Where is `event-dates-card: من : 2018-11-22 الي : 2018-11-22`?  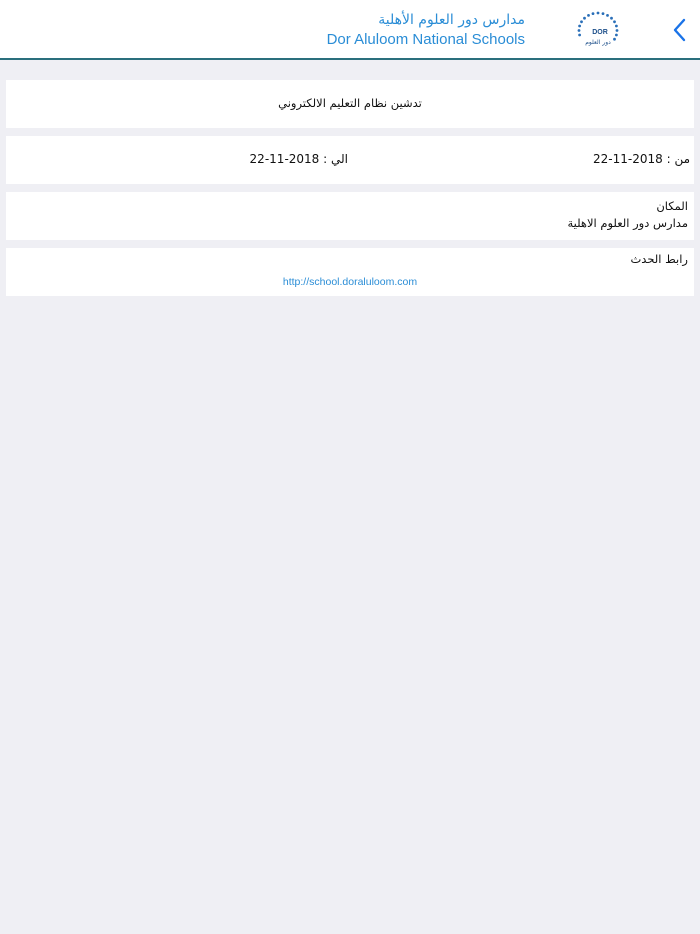 event-dates-card: من : 2018-11-22 الي : 2018-11-22 is located at coordinates (350, 160).